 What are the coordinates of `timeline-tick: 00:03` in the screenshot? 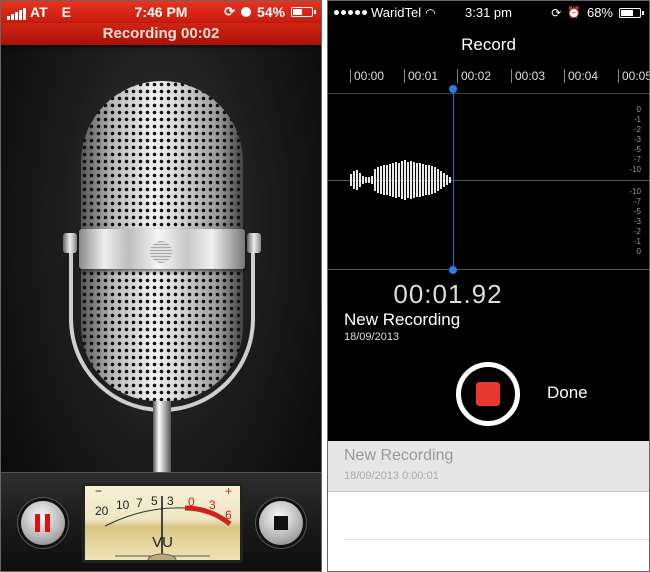 It's located at (528, 76).